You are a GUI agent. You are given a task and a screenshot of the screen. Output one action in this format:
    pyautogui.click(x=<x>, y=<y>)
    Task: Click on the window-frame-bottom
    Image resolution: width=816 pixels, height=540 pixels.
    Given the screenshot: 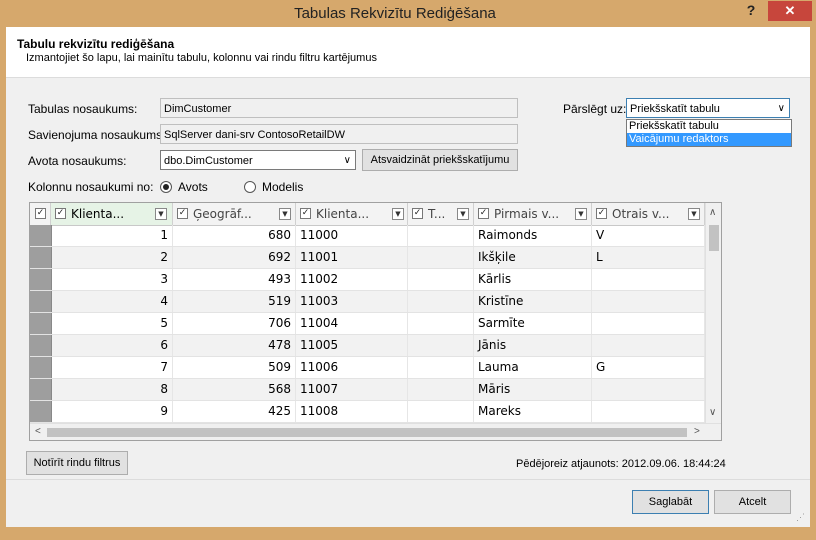 What is the action you would take?
    pyautogui.click(x=408, y=533)
    